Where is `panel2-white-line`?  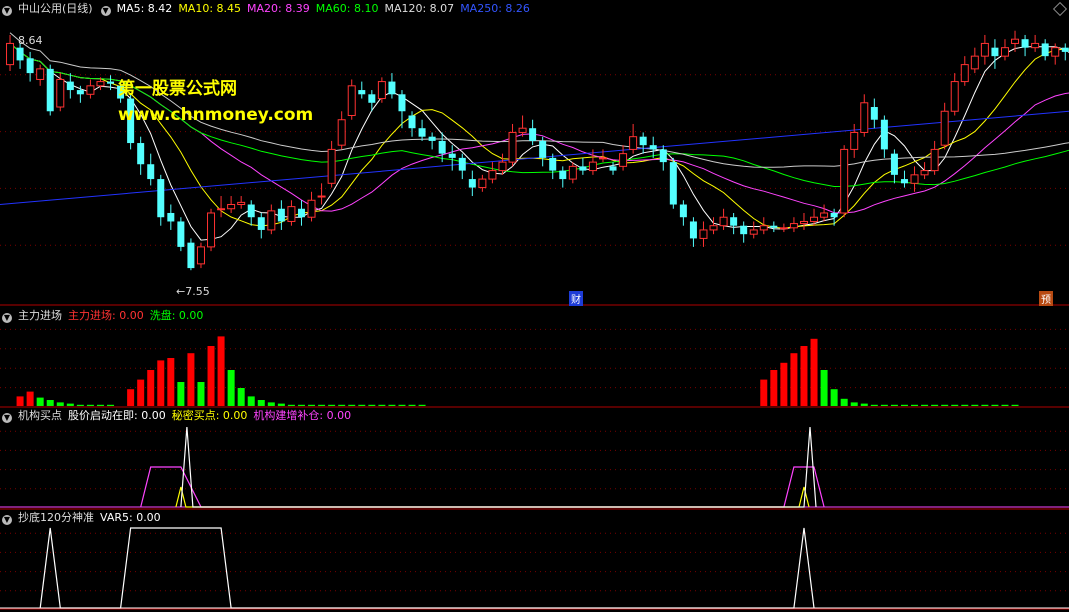
panel2-white-line is located at coordinates (498, 467).